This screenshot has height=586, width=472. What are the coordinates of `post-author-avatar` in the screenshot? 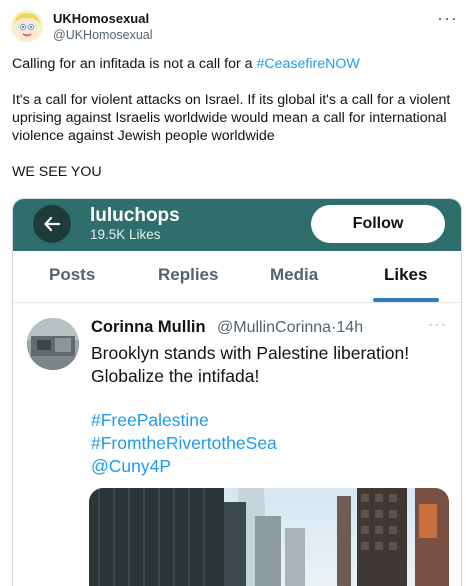 It's located at (53, 344).